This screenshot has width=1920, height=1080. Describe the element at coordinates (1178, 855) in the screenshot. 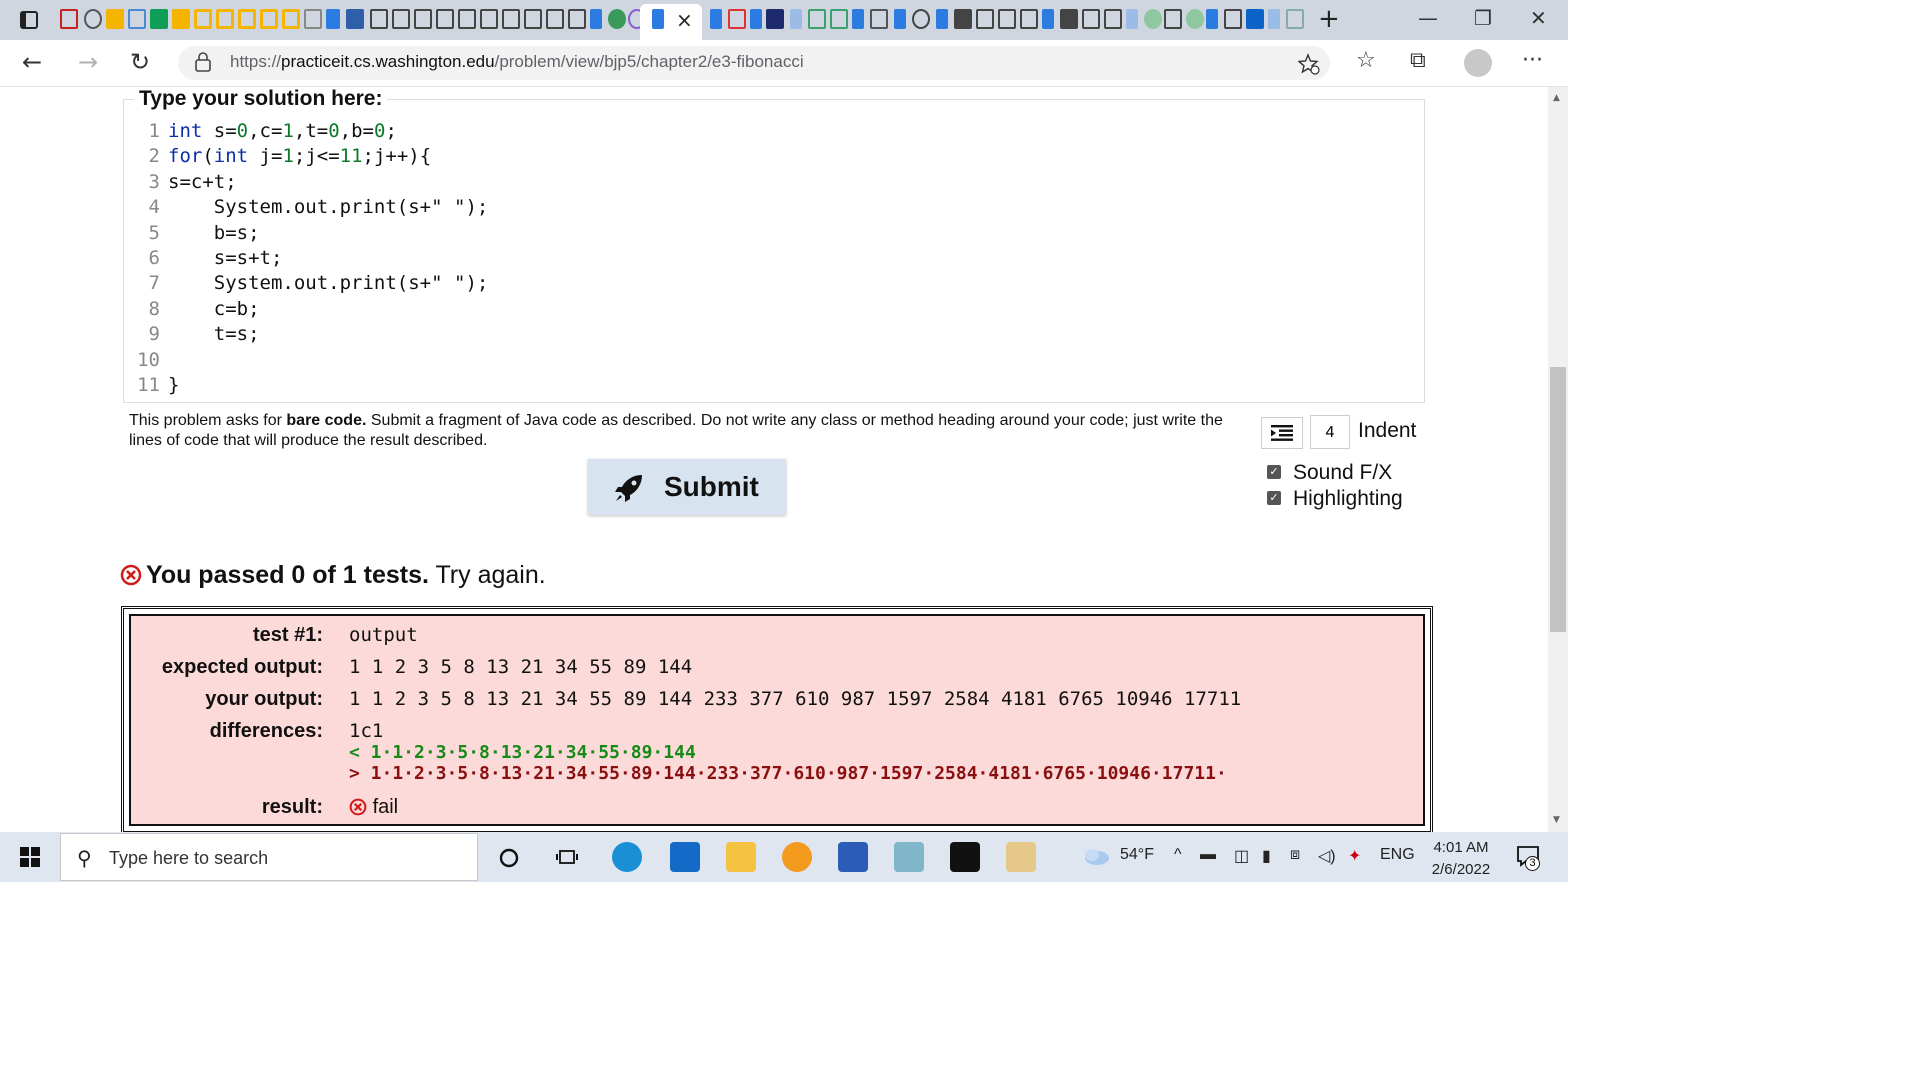

I see `tray-overflow-icon: ^` at that location.